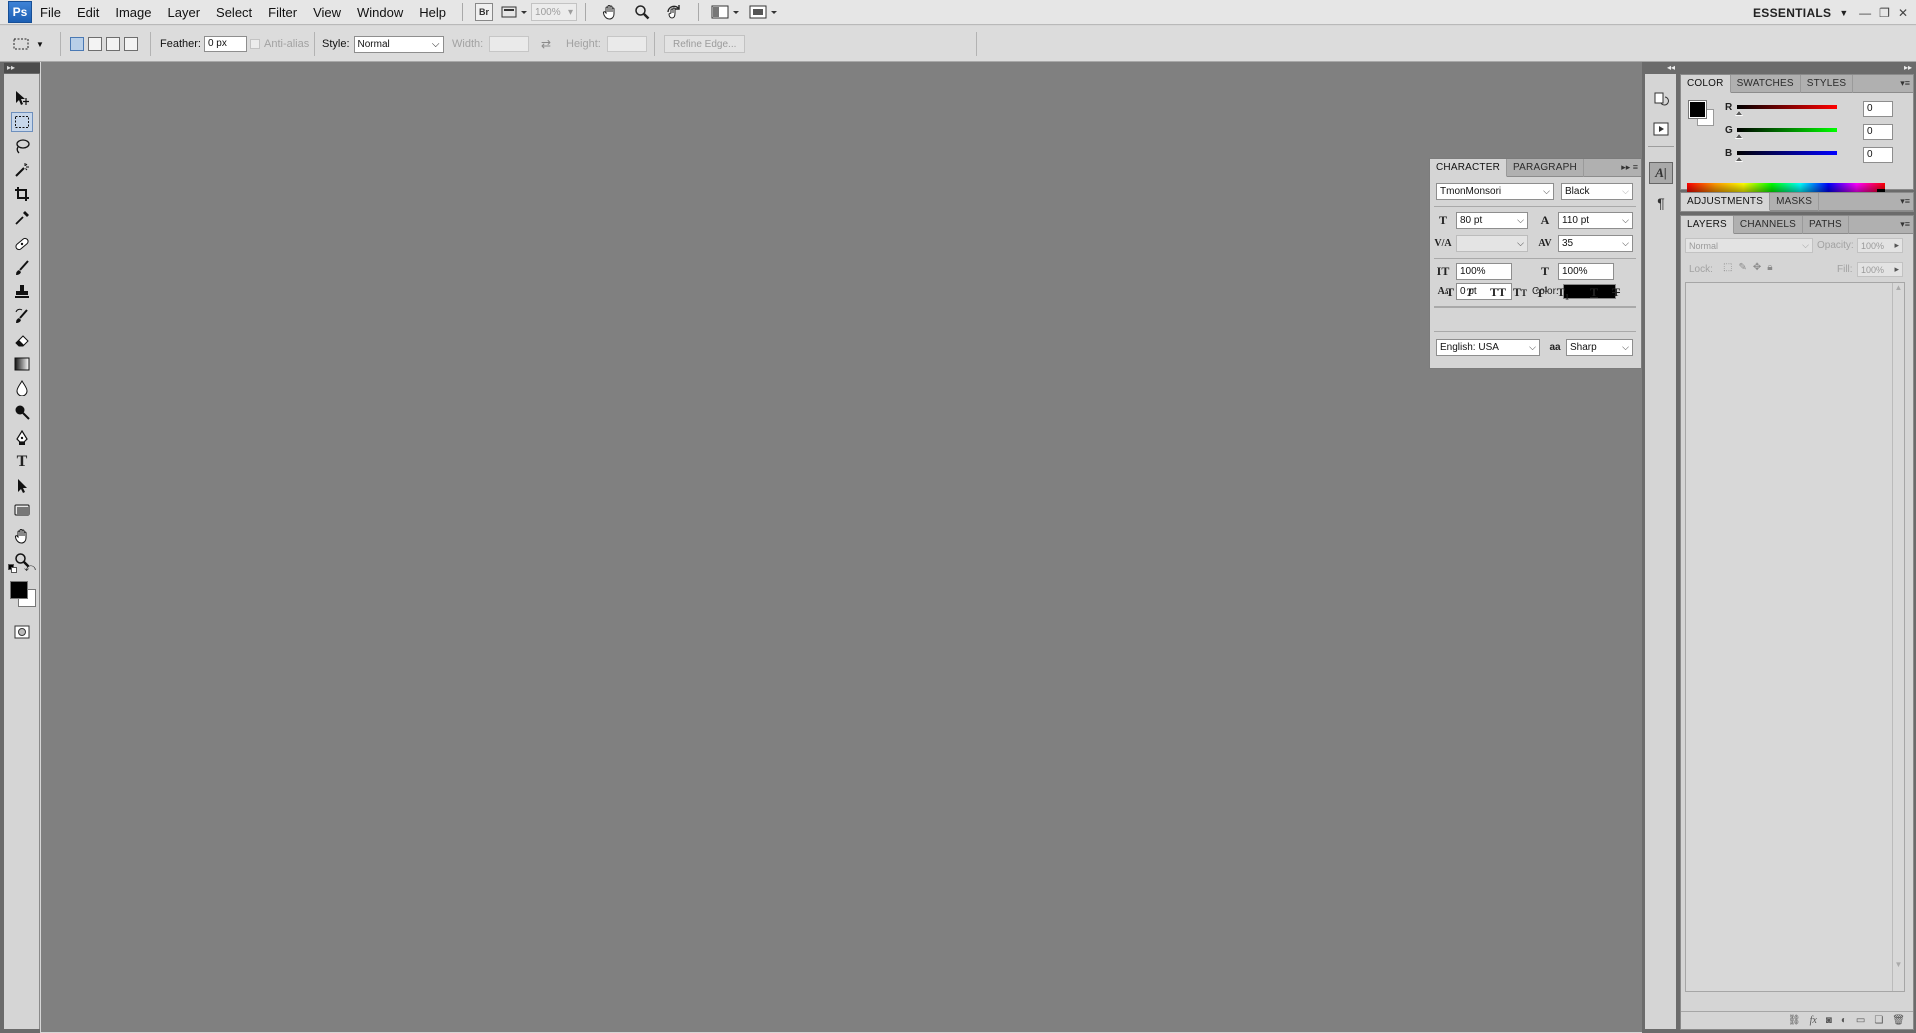 The width and height of the screenshot is (1916, 1033). Describe the element at coordinates (282, 12) in the screenshot. I see `menu-filter: Filter` at that location.